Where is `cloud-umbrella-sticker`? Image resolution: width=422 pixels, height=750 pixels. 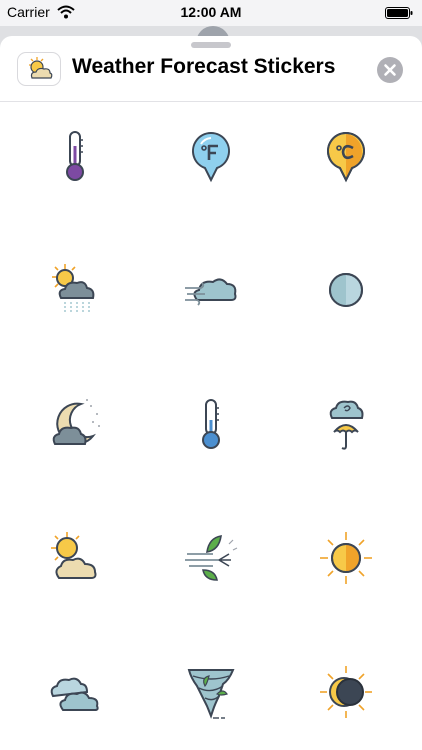
cloud-umbrella-sticker is located at coordinates (346, 424).